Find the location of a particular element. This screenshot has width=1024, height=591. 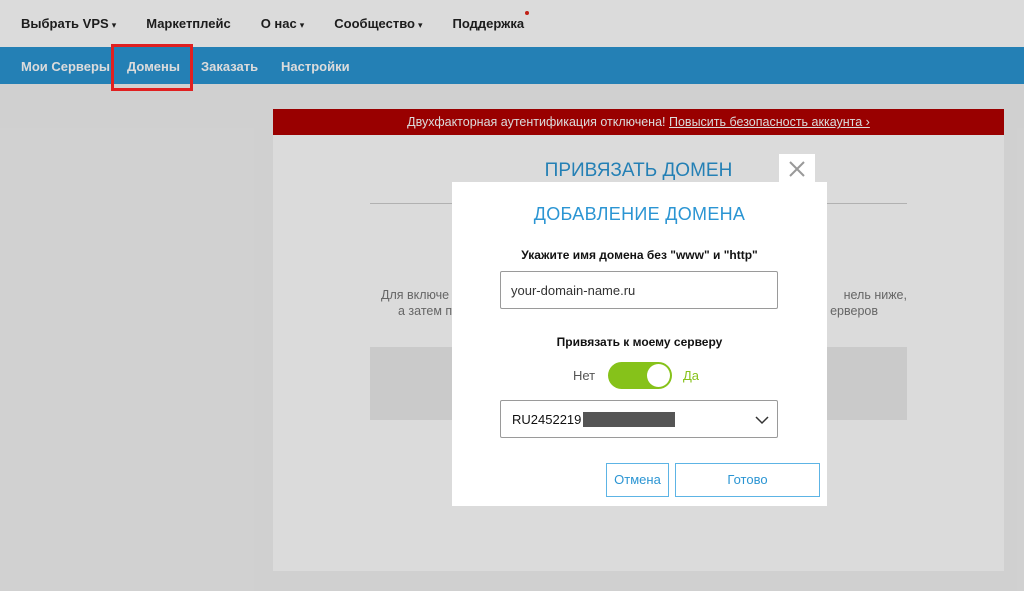

domain-input is located at coordinates (639, 290).